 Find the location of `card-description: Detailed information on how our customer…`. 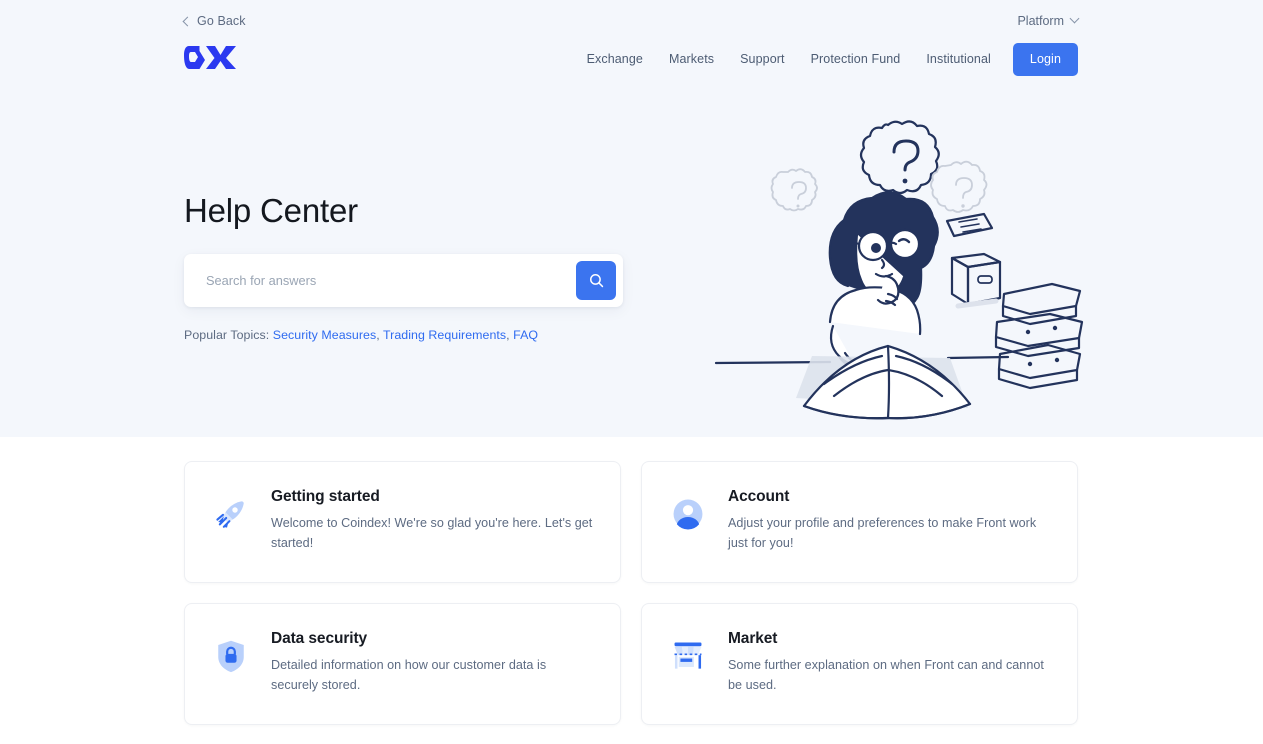

card-description: Detailed information on how our customer… is located at coordinates (409, 675).